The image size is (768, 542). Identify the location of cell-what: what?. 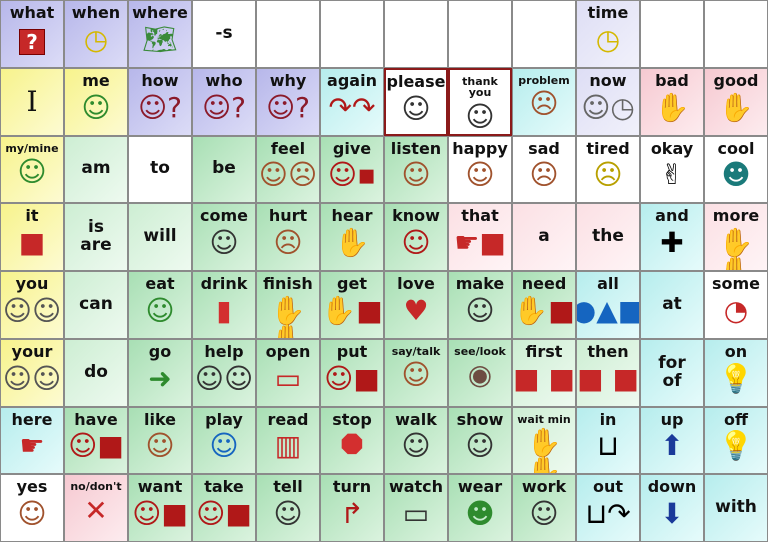
(32, 34).